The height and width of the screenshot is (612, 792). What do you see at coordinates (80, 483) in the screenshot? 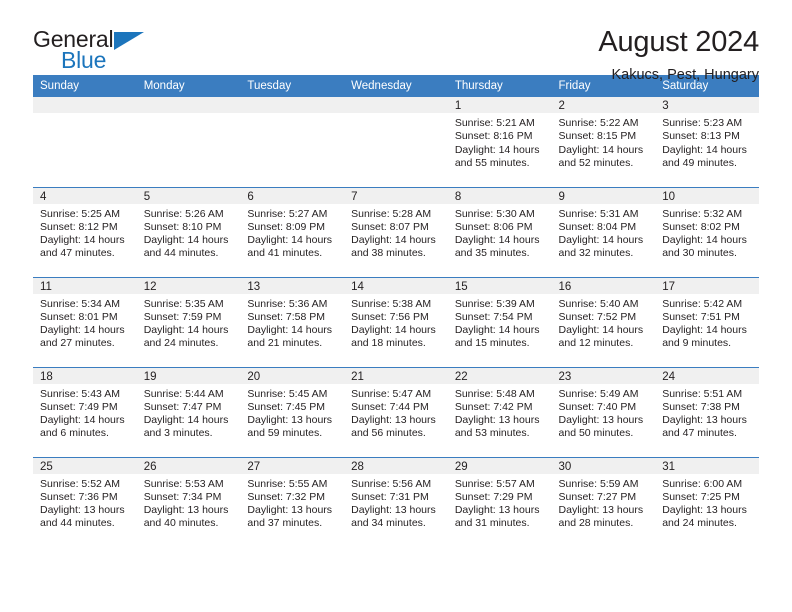
I see `sunrise-text: Sunrise: 5:52 AM` at bounding box center [80, 483].